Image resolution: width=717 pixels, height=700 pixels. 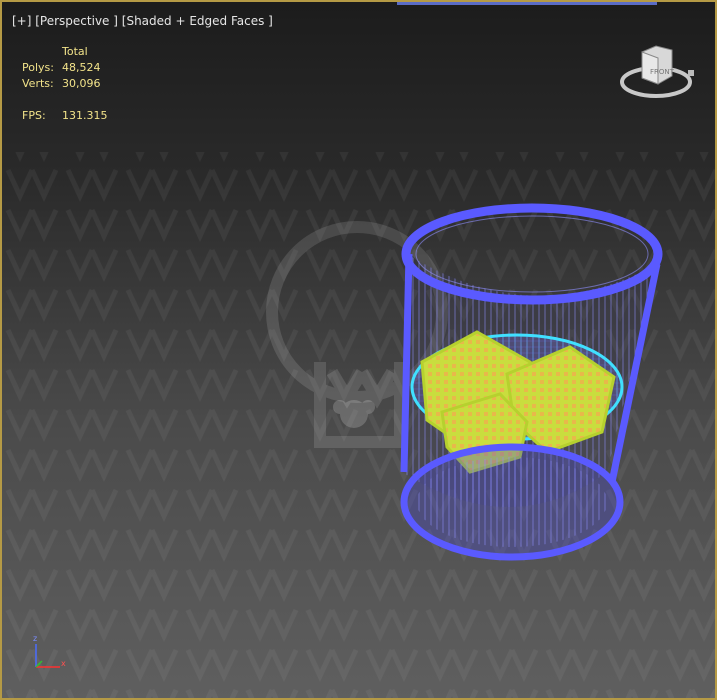 I want to click on polys-label: Polys:, so click(x=38, y=67).